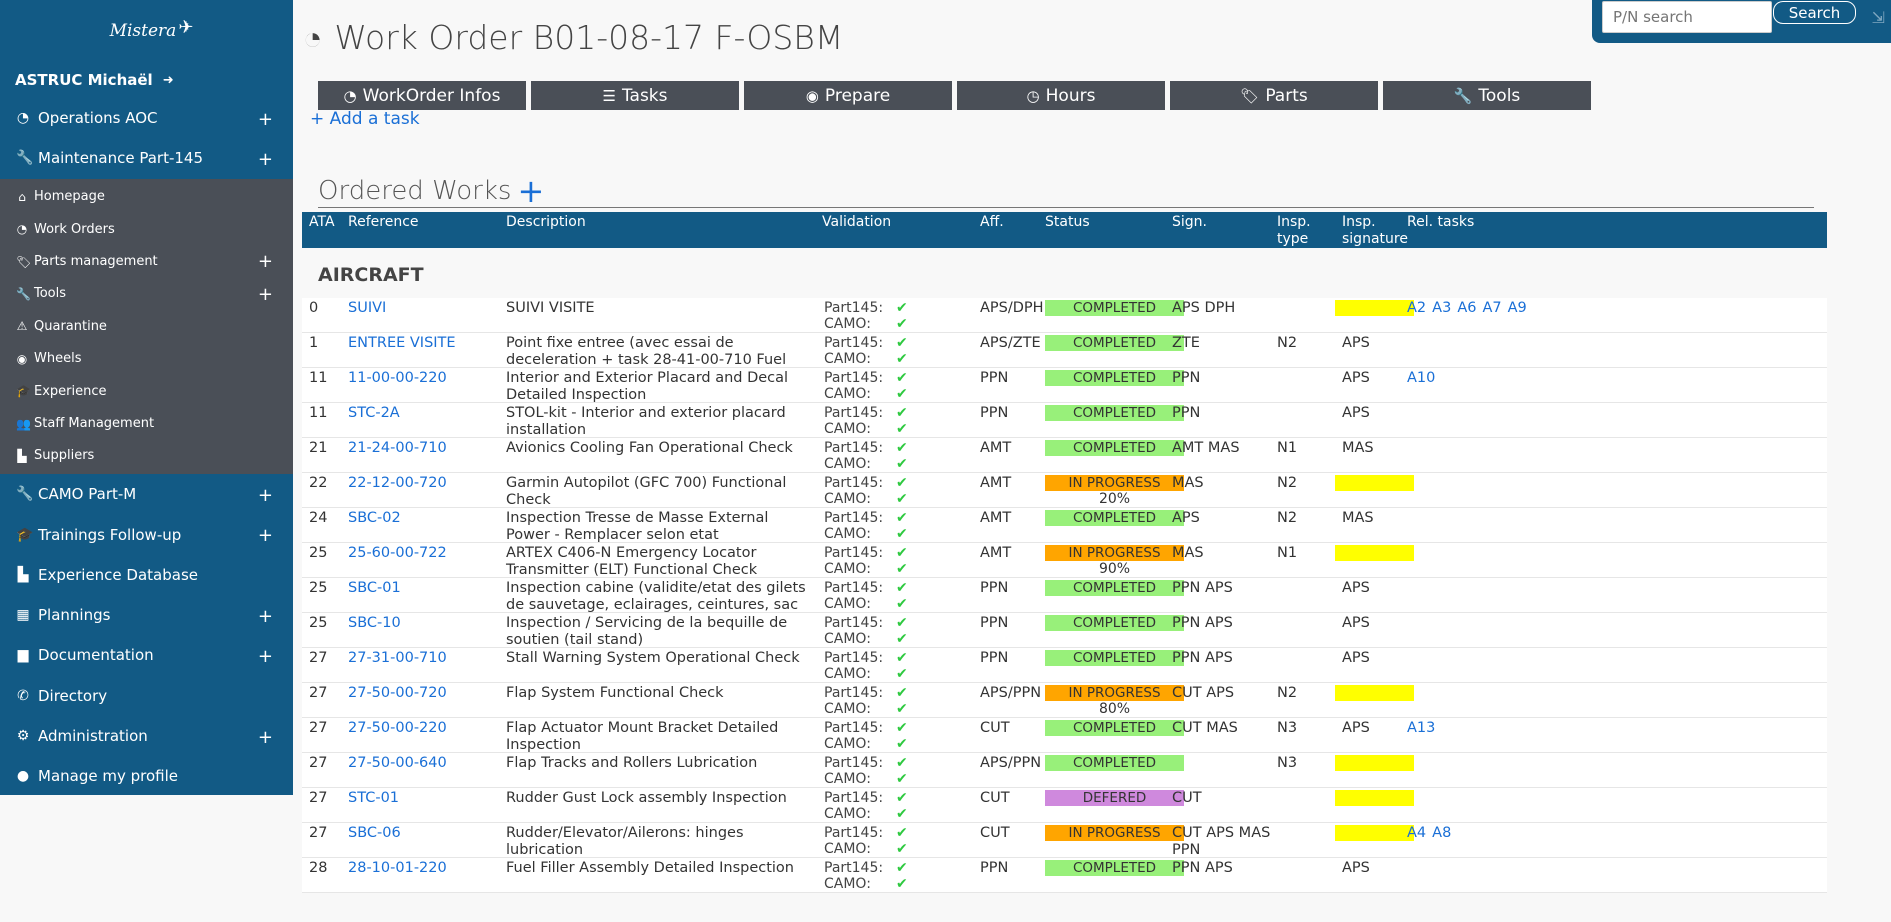 This screenshot has width=1891, height=922. I want to click on sidebar-item-plannings: ▦ Plannings +, so click(146, 615).